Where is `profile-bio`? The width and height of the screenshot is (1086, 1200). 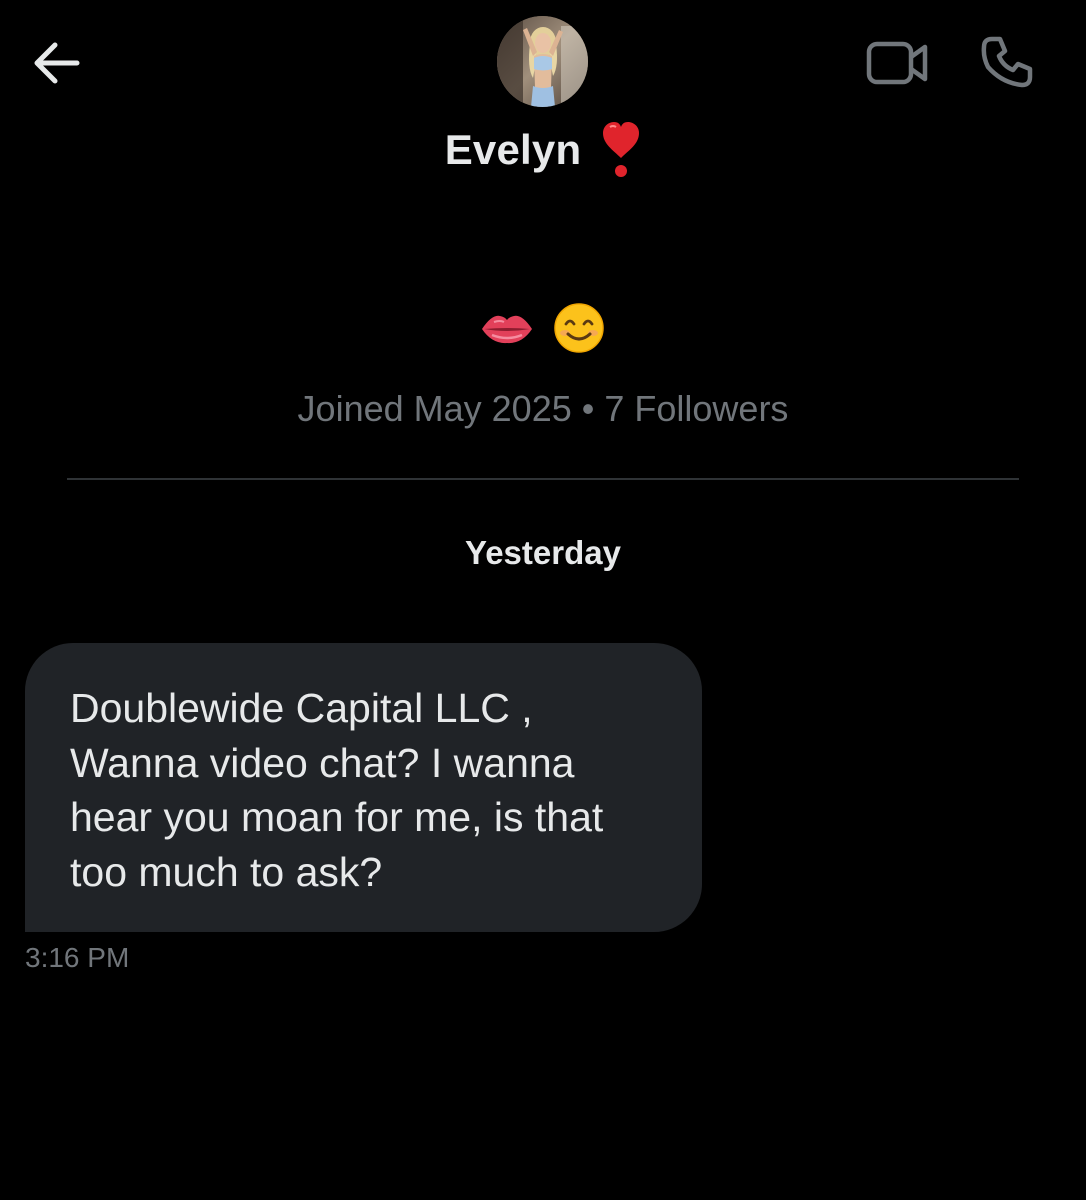
profile-bio is located at coordinates (543, 328).